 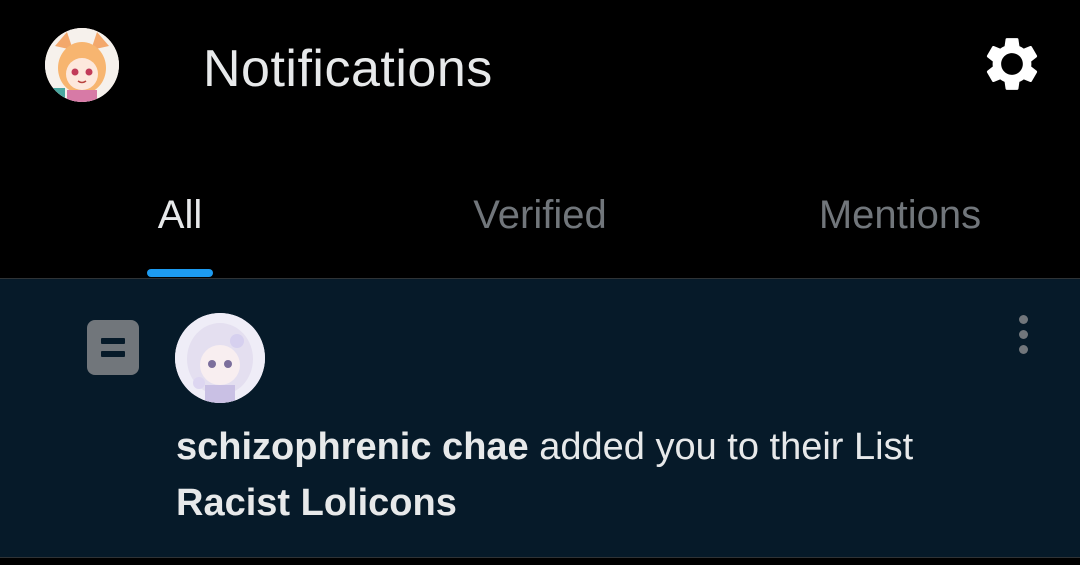 What do you see at coordinates (113, 347) in the screenshot?
I see `list-icon` at bounding box center [113, 347].